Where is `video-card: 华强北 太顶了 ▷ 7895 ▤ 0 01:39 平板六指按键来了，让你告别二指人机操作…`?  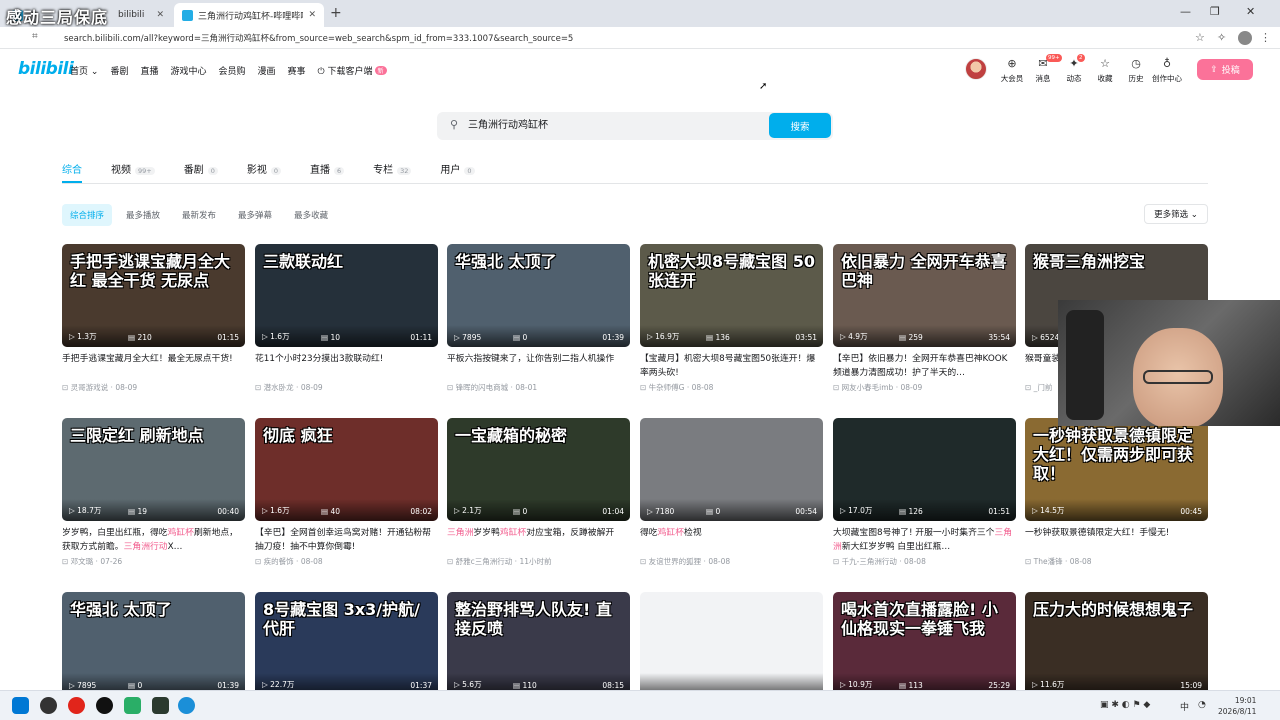 video-card: 华强北 太顶了 ▷ 7895 ▤ 0 01:39 平板六指按键来了，让你告别二指人机操作… is located at coordinates (538, 318).